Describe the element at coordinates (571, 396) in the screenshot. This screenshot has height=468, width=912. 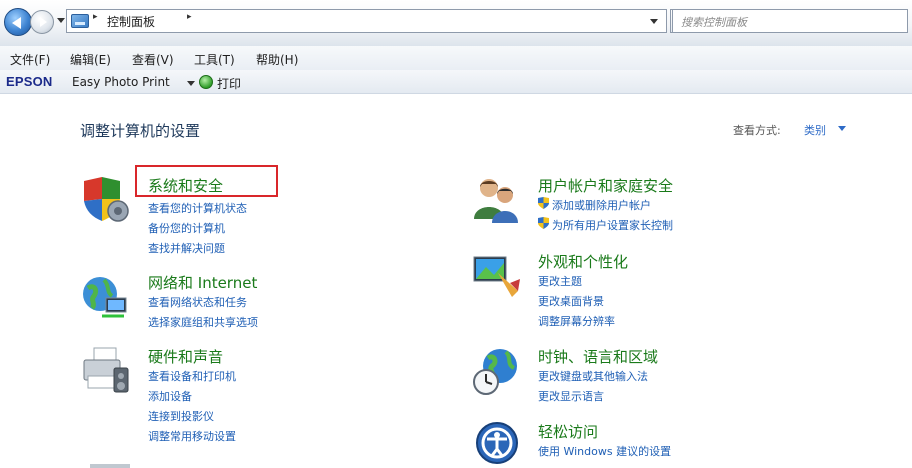
I see `link-display-language: 更改显示语言` at that location.